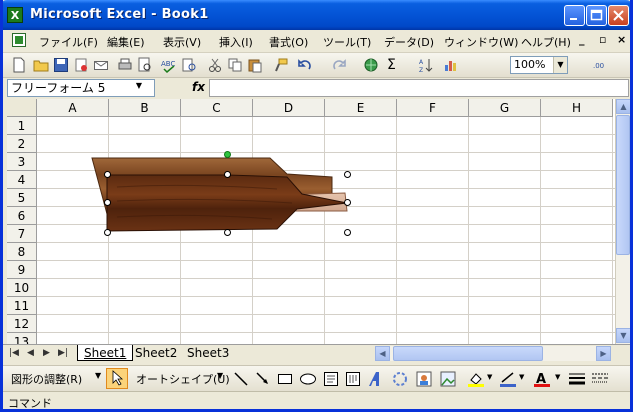 This screenshot has width=633, height=412. What do you see at coordinates (189, 65) in the screenshot?
I see `research-icon` at bounding box center [189, 65].